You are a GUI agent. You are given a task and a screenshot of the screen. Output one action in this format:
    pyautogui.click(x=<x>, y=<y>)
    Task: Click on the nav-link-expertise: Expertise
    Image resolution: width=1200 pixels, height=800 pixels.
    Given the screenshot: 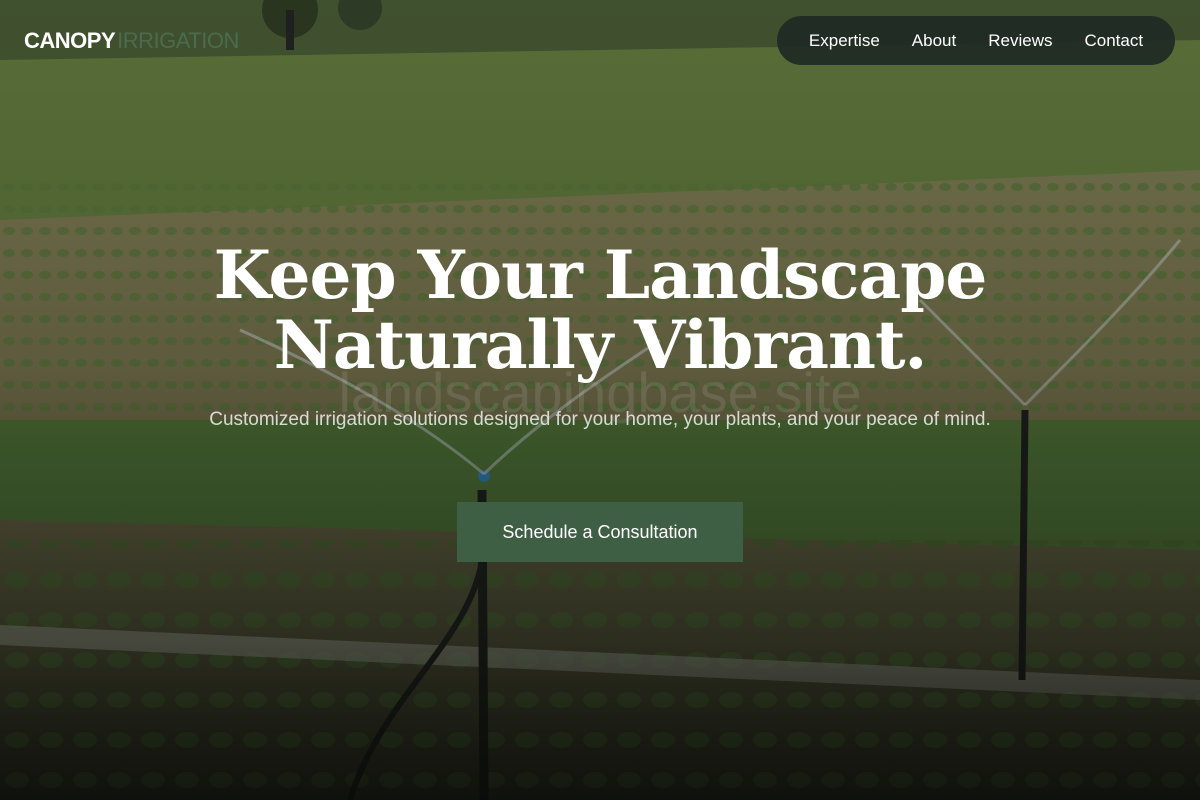 What is the action you would take?
    pyautogui.click(x=844, y=41)
    